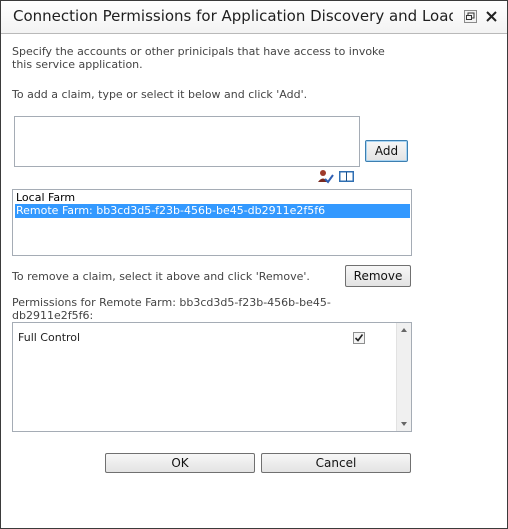 Image resolution: width=508 pixels, height=529 pixels. I want to click on remove-button: Remove, so click(378, 276).